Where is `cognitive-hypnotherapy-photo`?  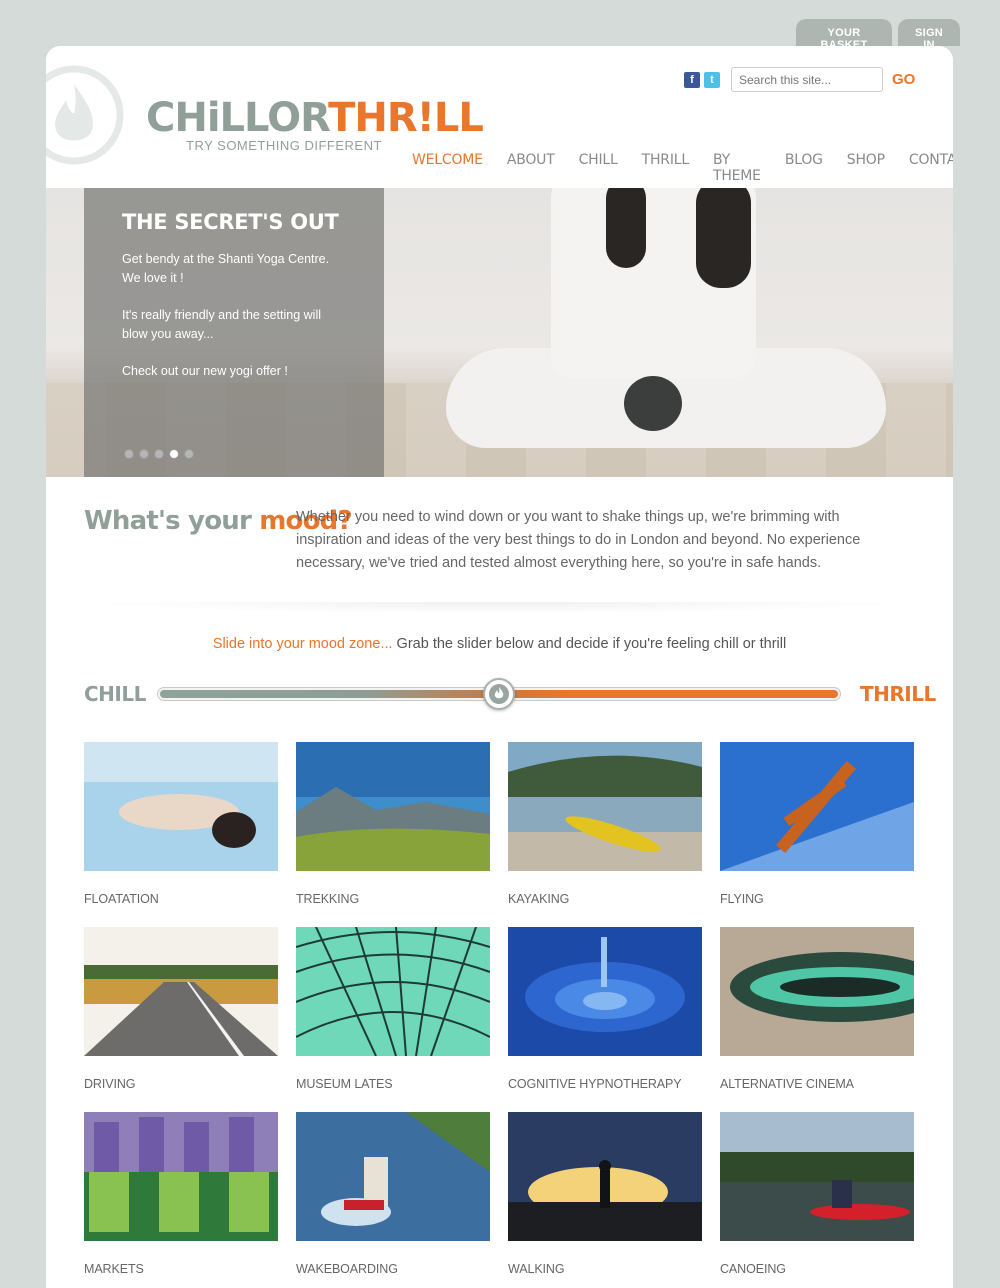
cognitive-hypnotherapy-photo is located at coordinates (605, 991).